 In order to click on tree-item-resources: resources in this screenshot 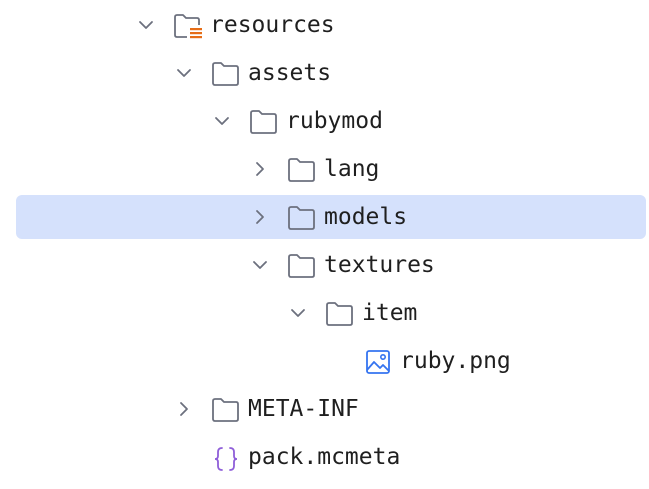, I will do `click(324, 25)`.